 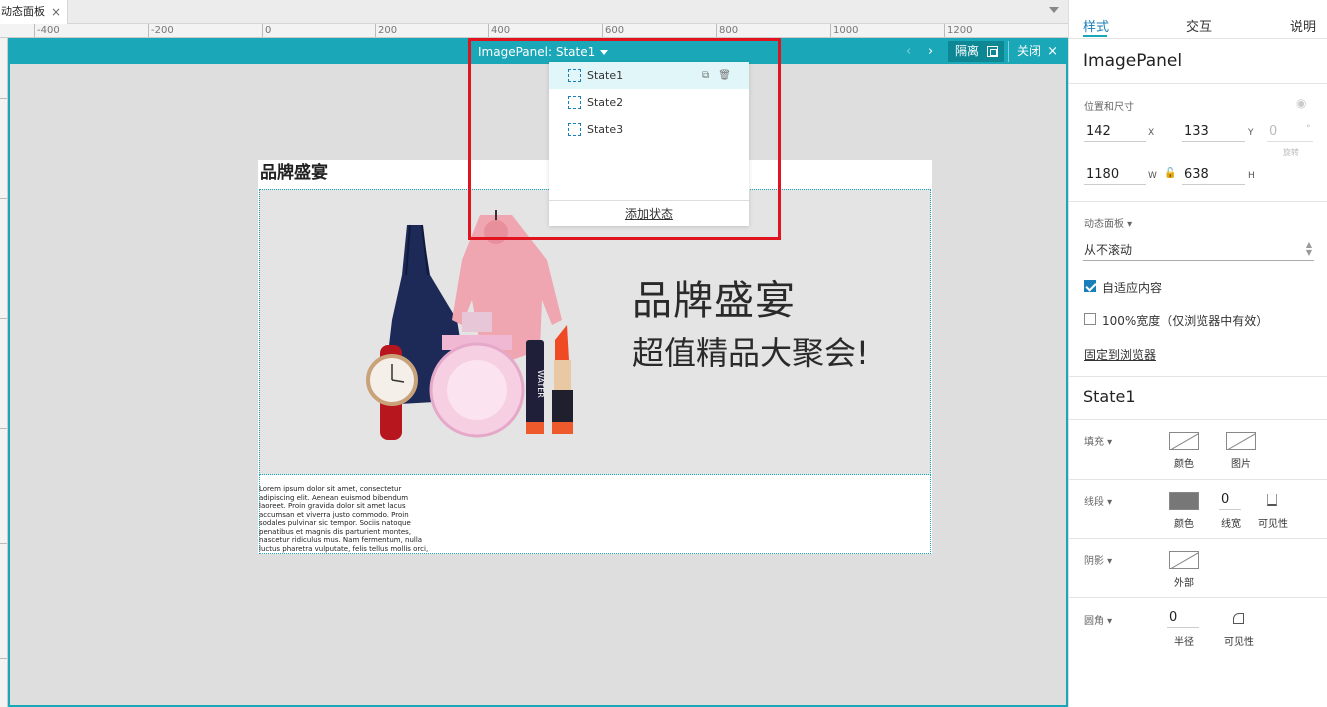 I want to click on previous-state-icon: ‹, so click(x=908, y=51).